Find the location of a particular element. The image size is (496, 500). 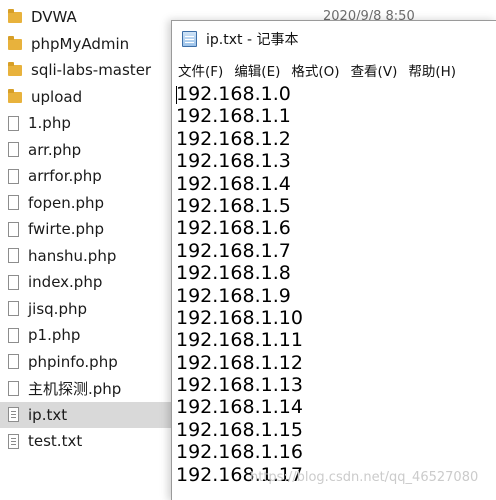

menu-bar: 文件(F) 编辑(E) 格式(O) 查看(V) 帮助(H) is located at coordinates (334, 70).